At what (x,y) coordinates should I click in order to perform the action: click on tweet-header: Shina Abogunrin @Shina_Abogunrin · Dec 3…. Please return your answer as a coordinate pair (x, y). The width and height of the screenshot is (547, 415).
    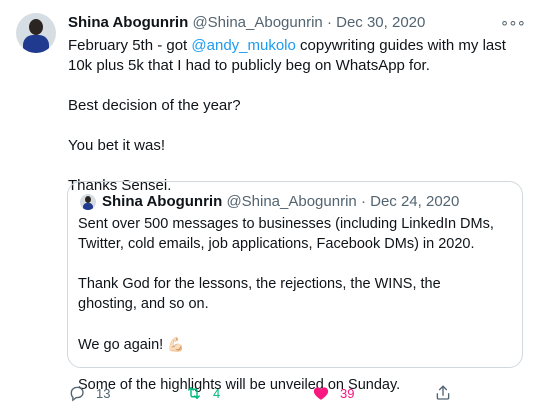
    Looking at the image, I should click on (299, 25).